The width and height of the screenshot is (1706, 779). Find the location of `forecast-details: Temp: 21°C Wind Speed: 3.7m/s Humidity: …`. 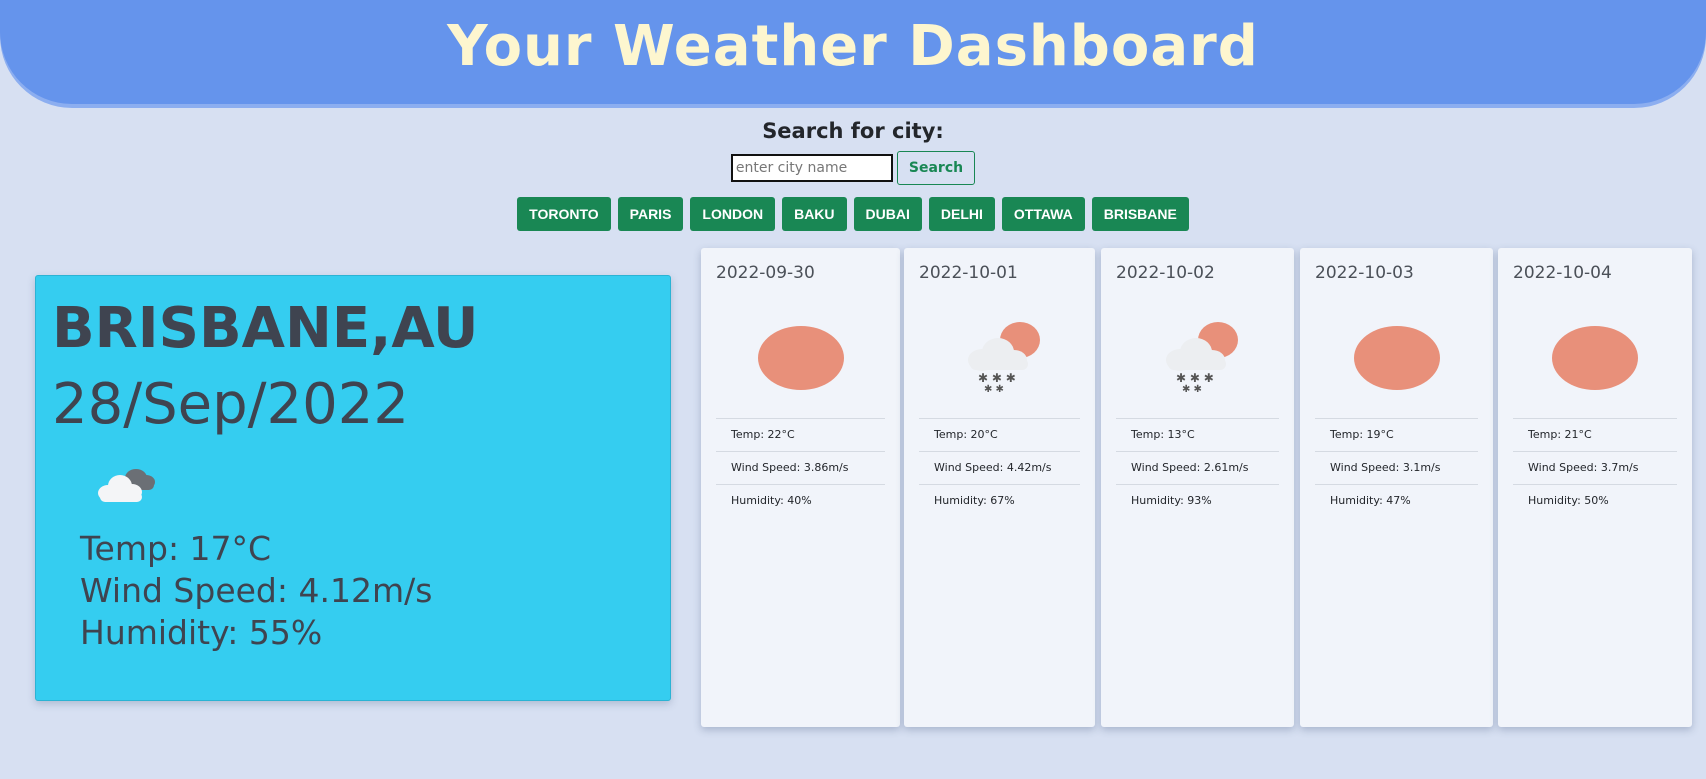

forecast-details: Temp: 21°C Wind Speed: 3.7m/s Humidity: … is located at coordinates (1595, 467).